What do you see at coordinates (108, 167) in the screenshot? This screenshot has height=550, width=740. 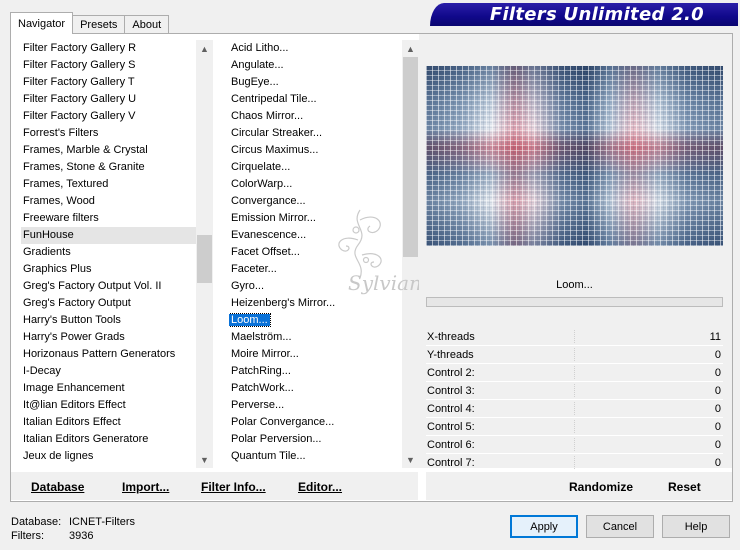 I see `category-item: Frames, Stone & Granite` at bounding box center [108, 167].